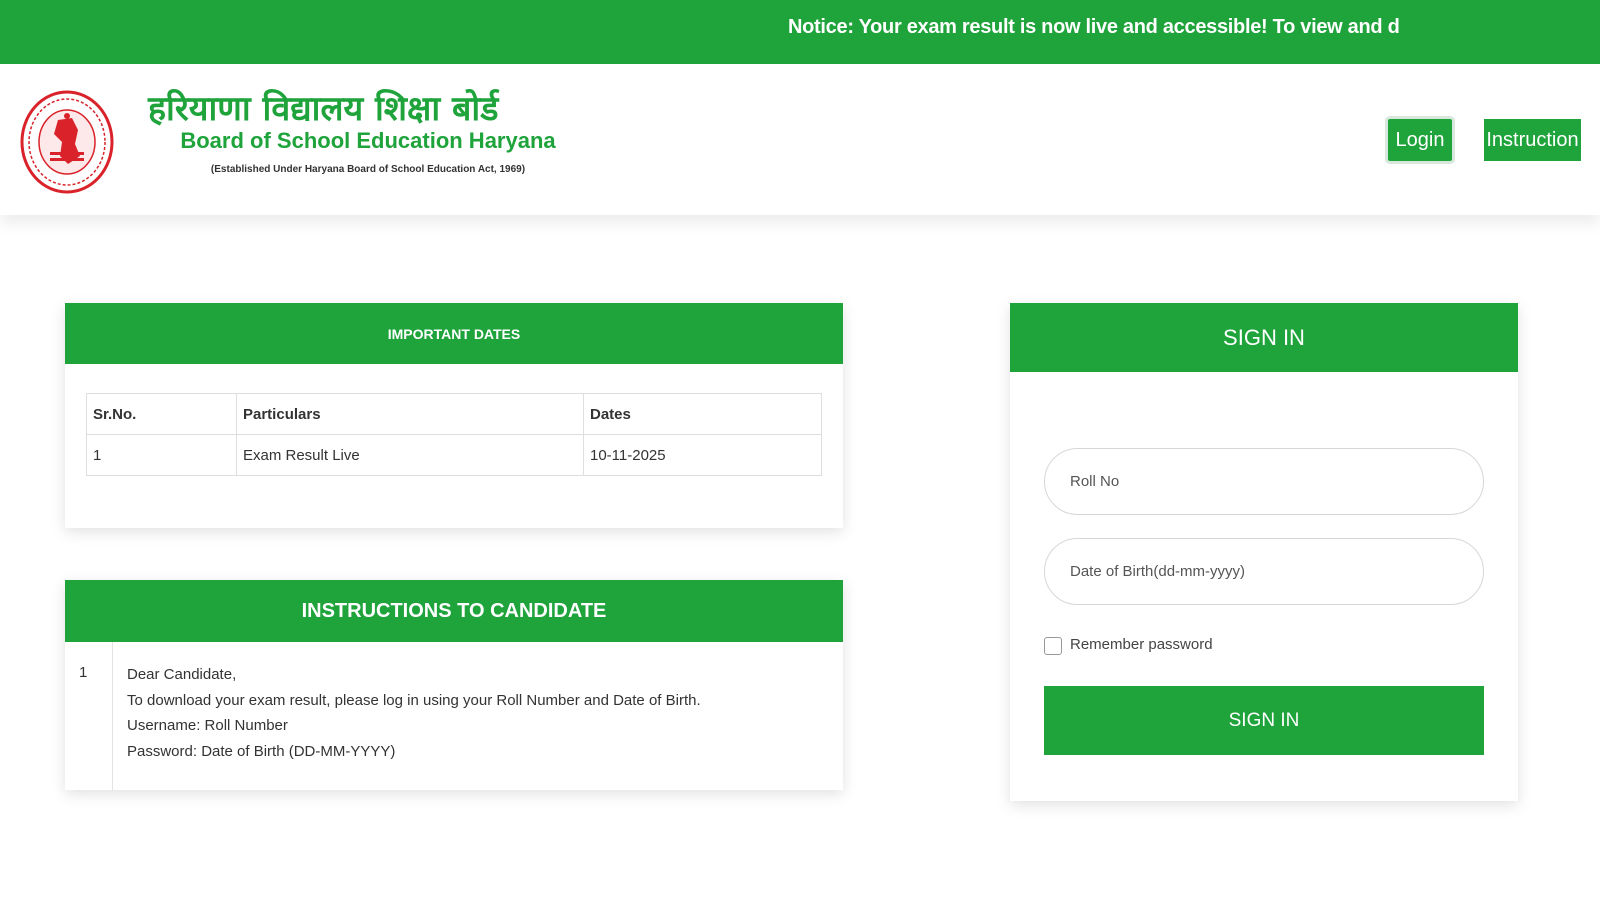 Image resolution: width=1600 pixels, height=900 pixels. What do you see at coordinates (207, 725) in the screenshot?
I see `instruction-line: Username: Roll Number` at bounding box center [207, 725].